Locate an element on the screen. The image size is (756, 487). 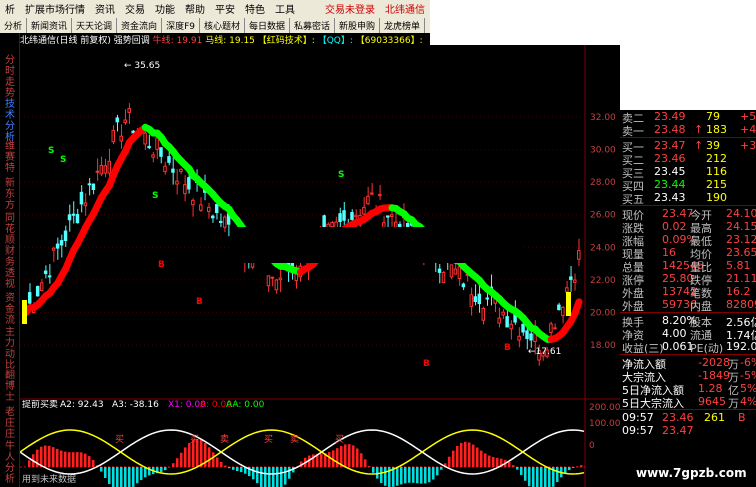
sidebar-item-finance: 财务透视 is located at coordinates (10, 268).